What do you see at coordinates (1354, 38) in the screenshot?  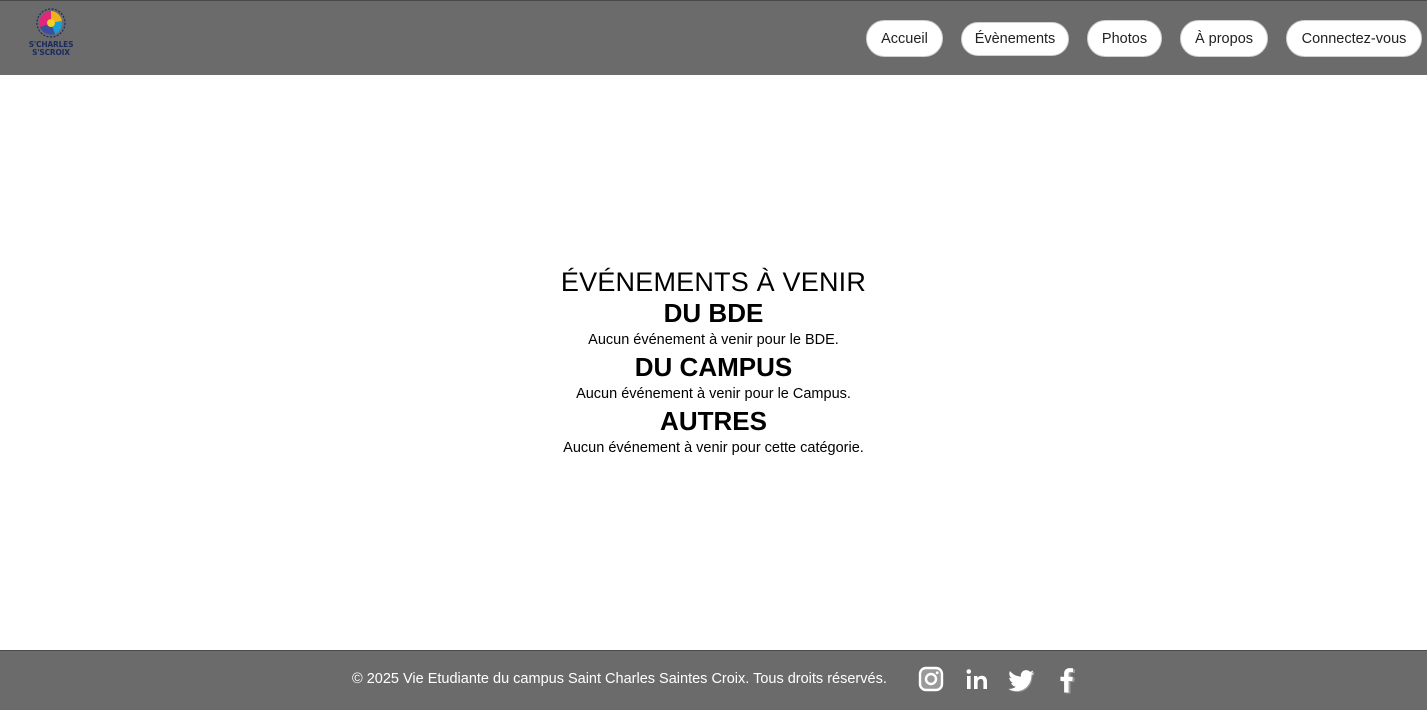 I see `nav-connexion-button: Connectez-vous` at bounding box center [1354, 38].